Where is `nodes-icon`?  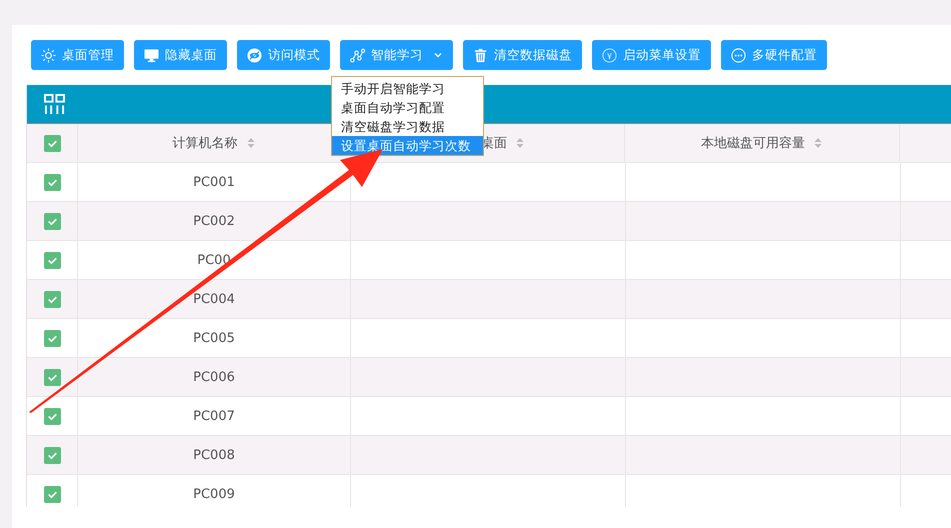
nodes-icon is located at coordinates (357, 55).